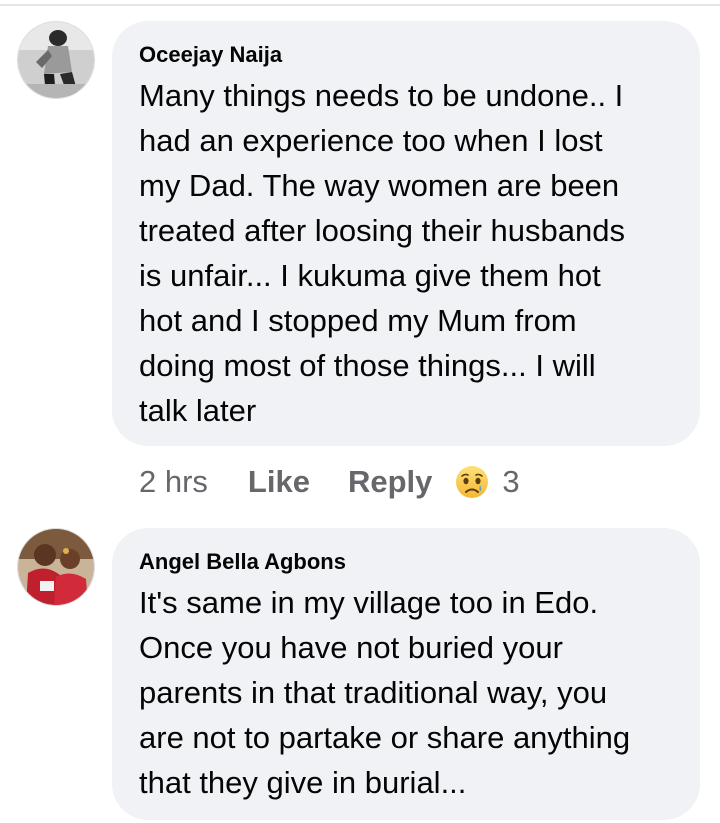  I want to click on comment-line: It's same in my village too in Edo., so click(369, 602).